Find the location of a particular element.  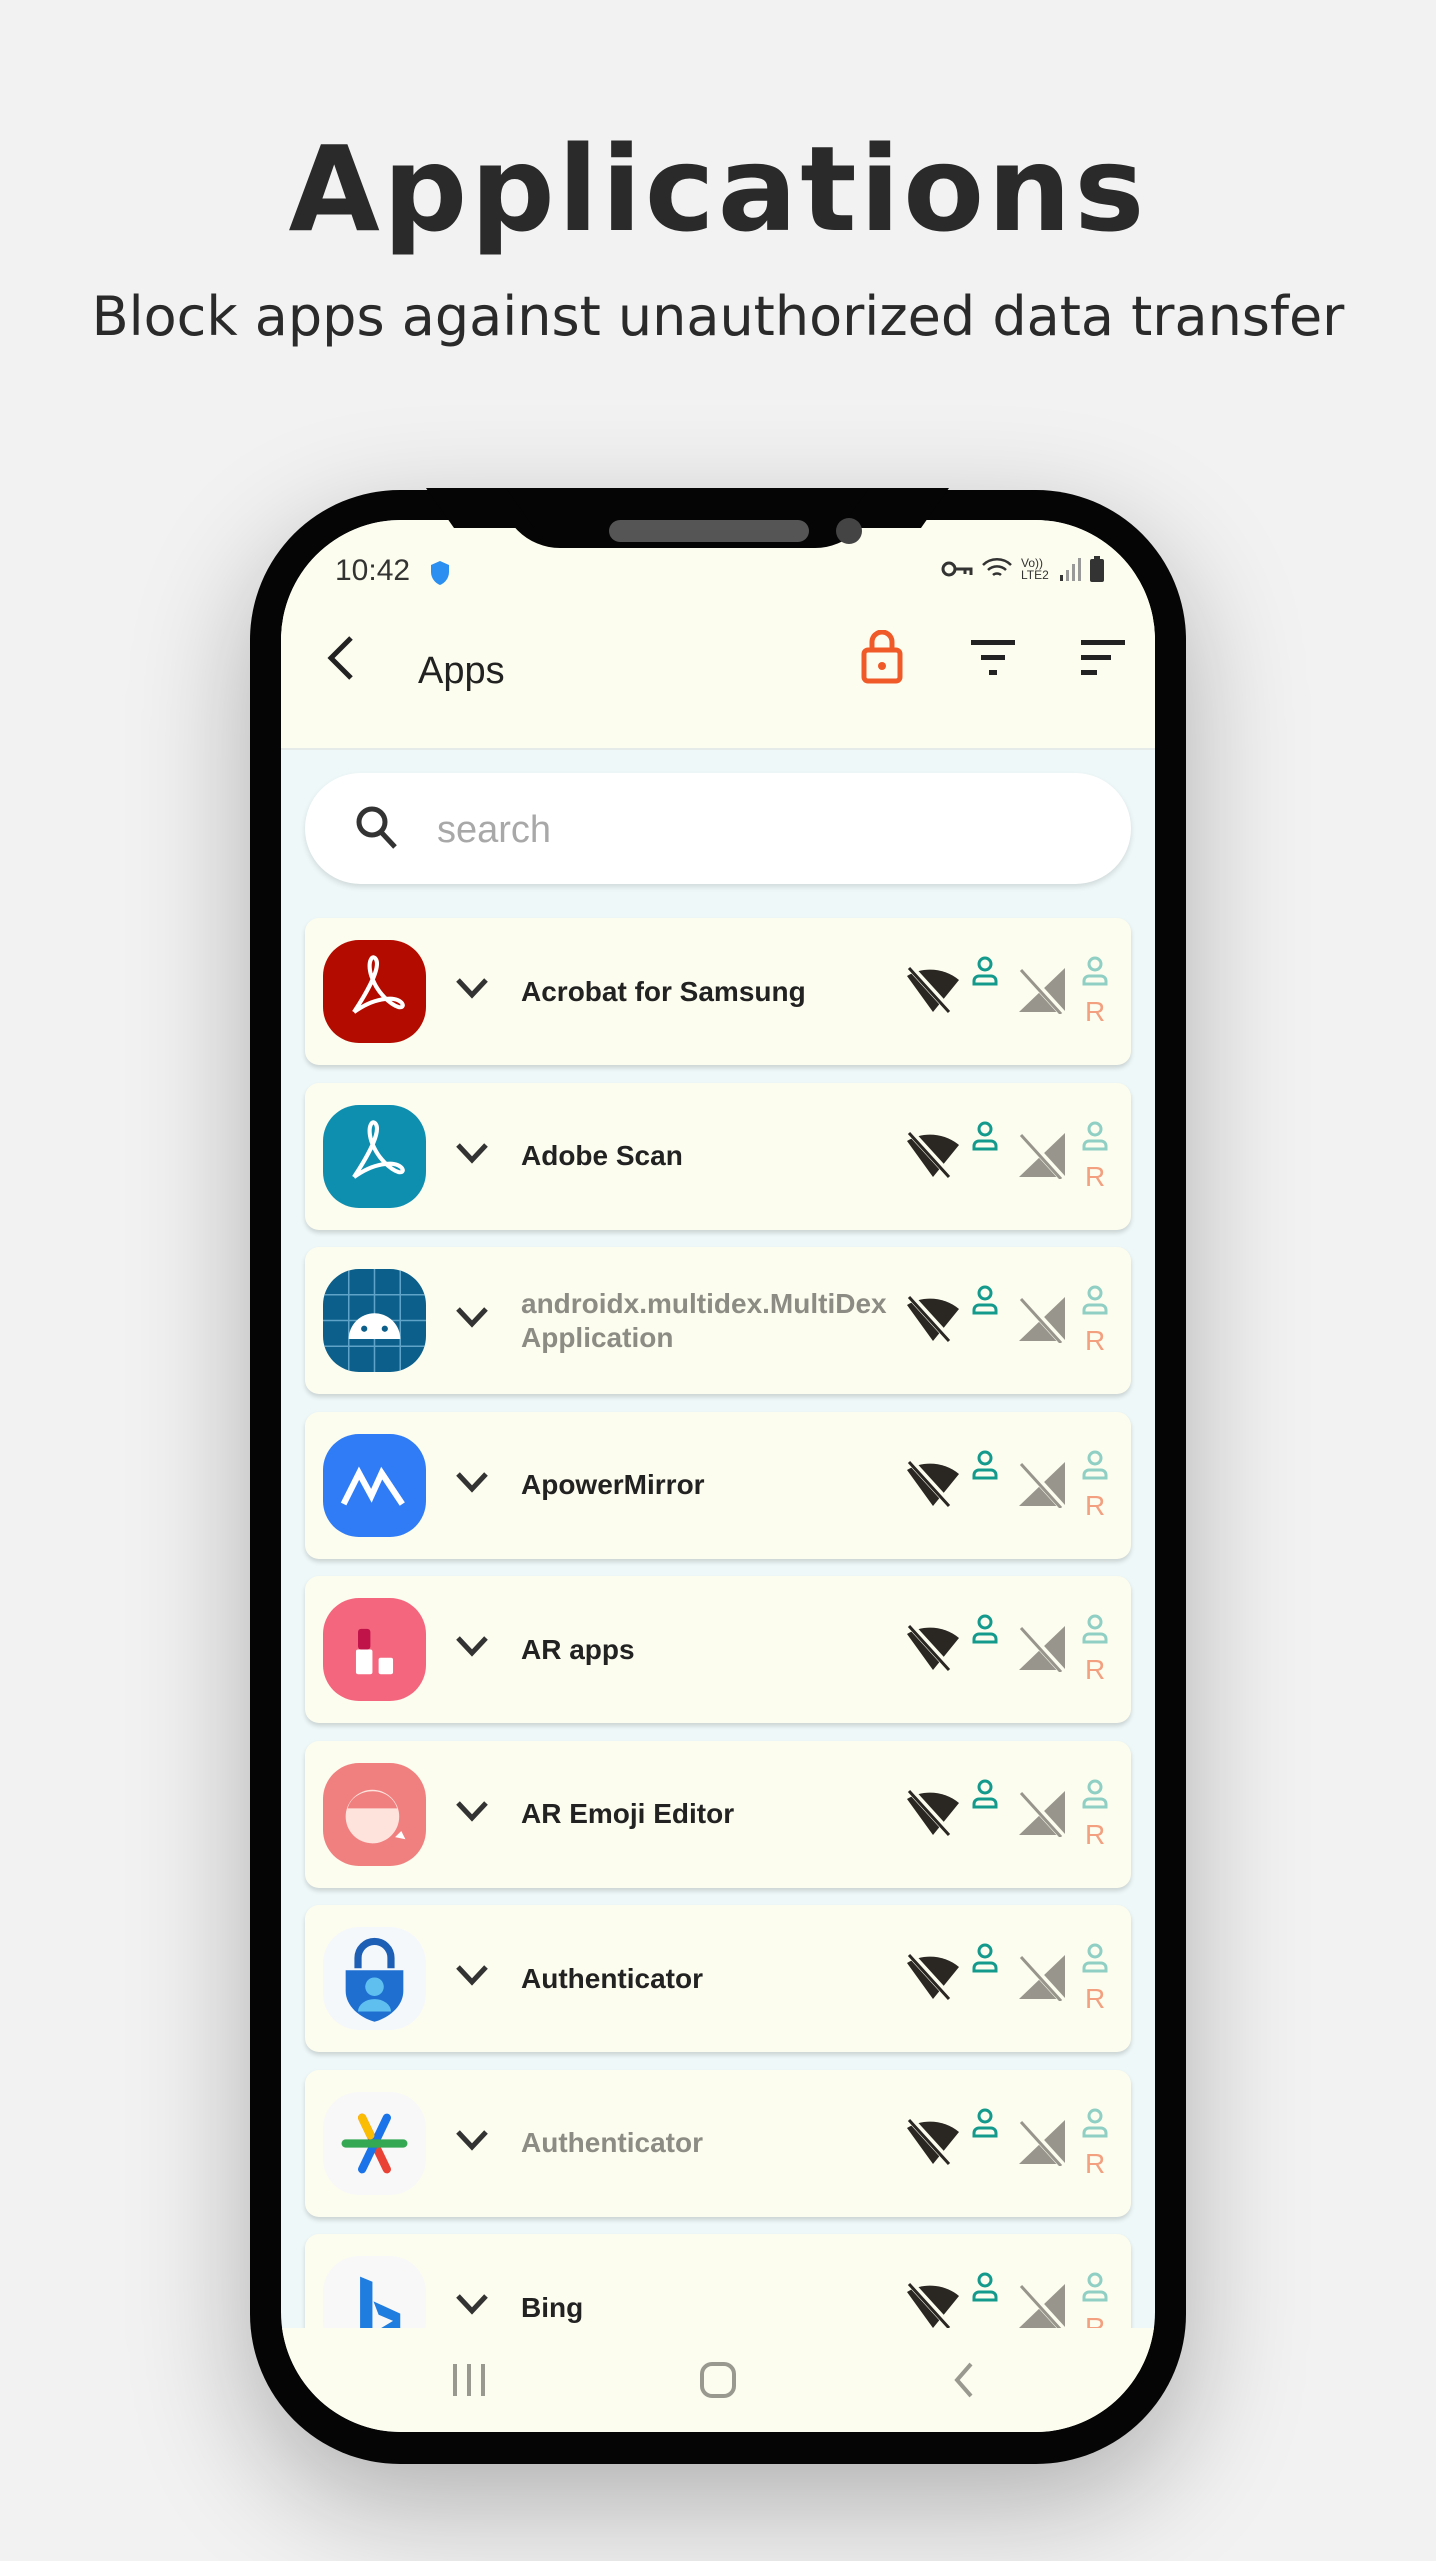

page-title: Apps is located at coordinates (461, 671).